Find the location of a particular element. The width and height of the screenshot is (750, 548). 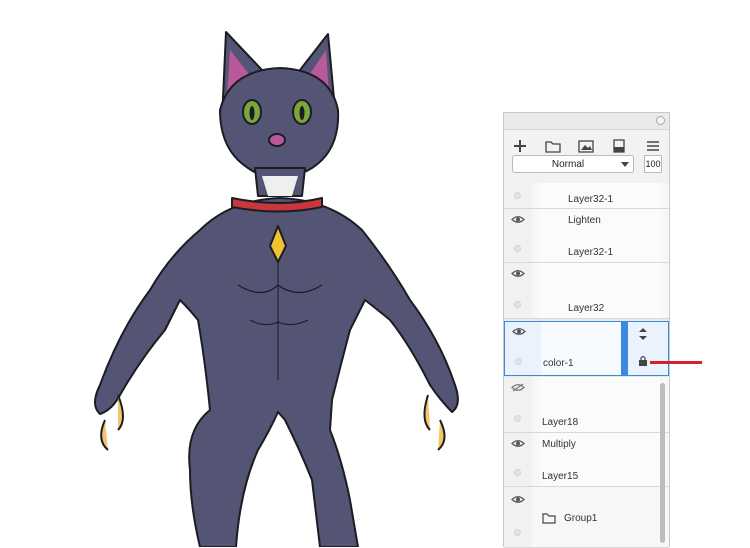

blend-mode-value: Normal is located at coordinates (568, 164).